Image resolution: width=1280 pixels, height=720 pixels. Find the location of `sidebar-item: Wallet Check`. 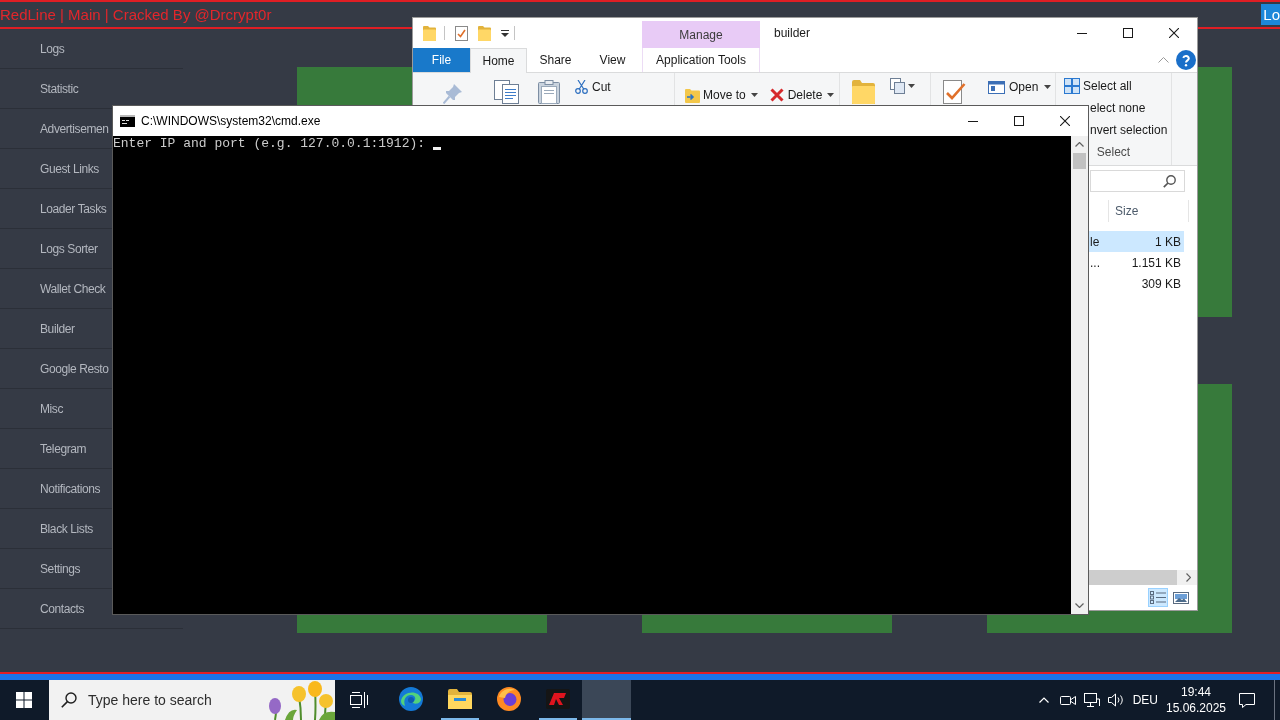

sidebar-item: Wallet Check is located at coordinates (73, 288).